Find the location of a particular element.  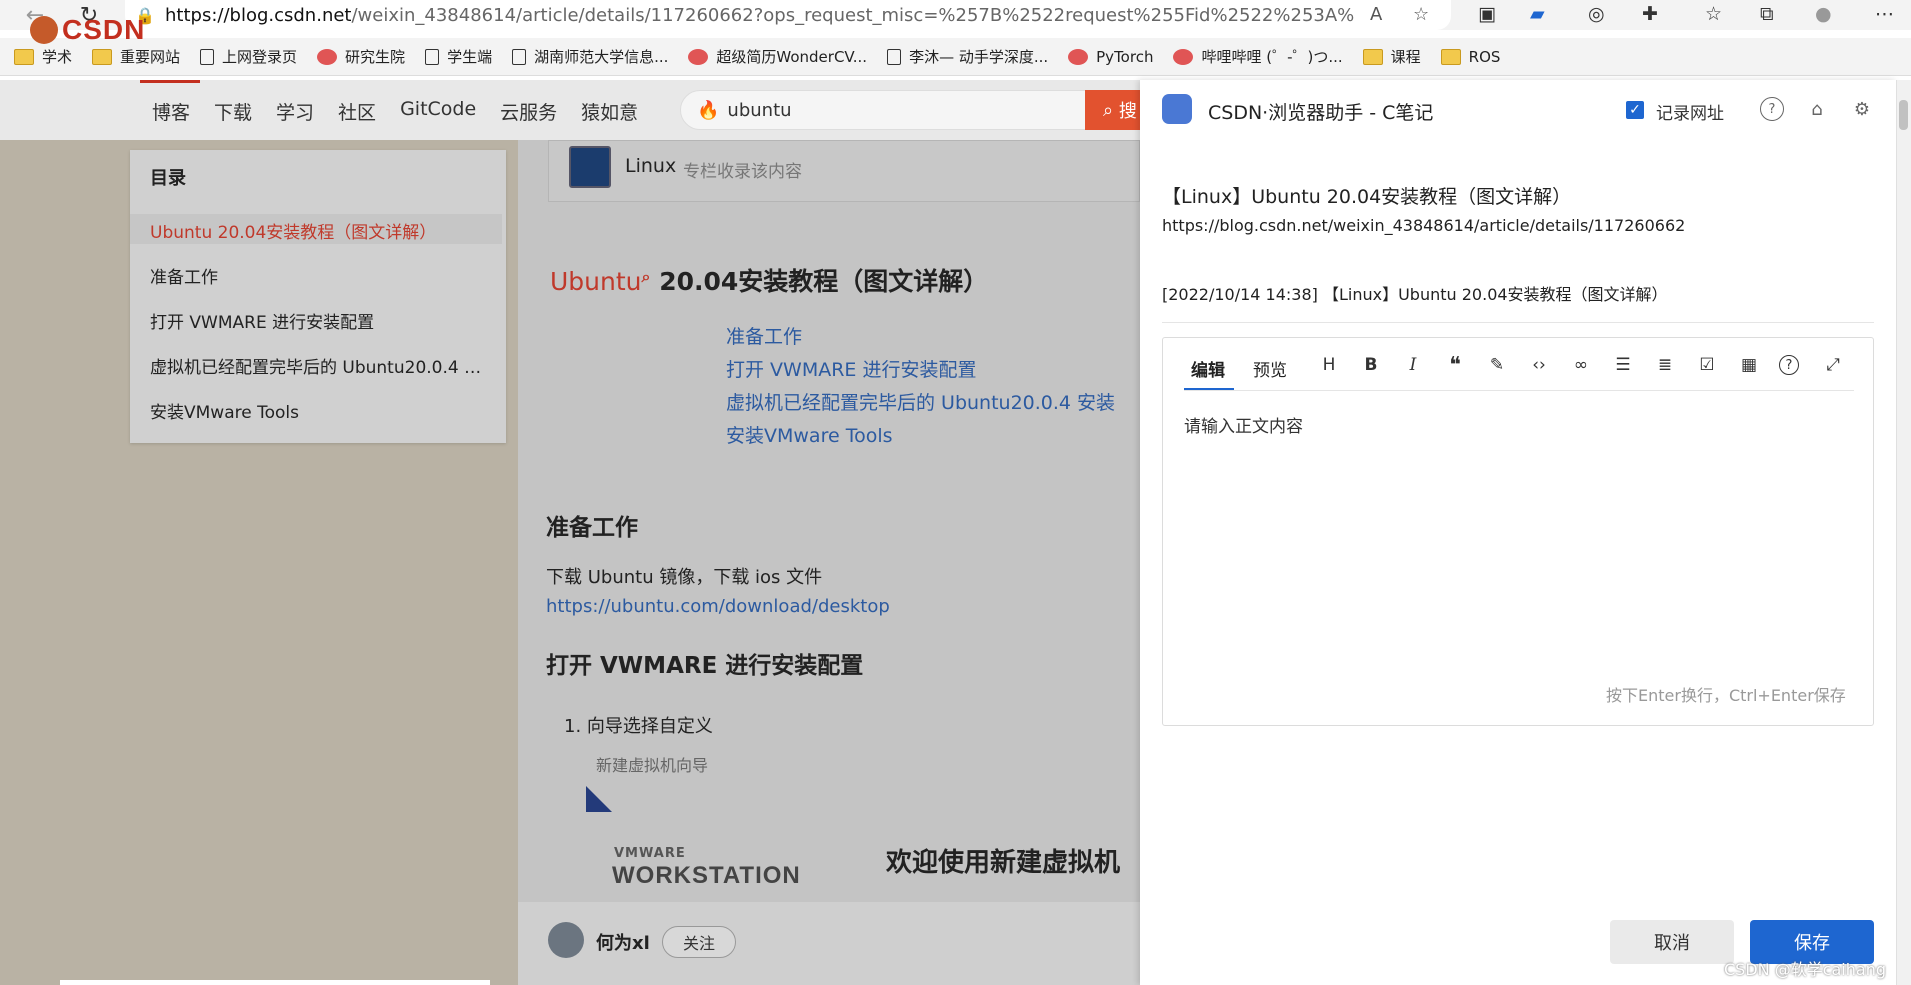

article-toc-link: 准备工作 is located at coordinates (764, 335).